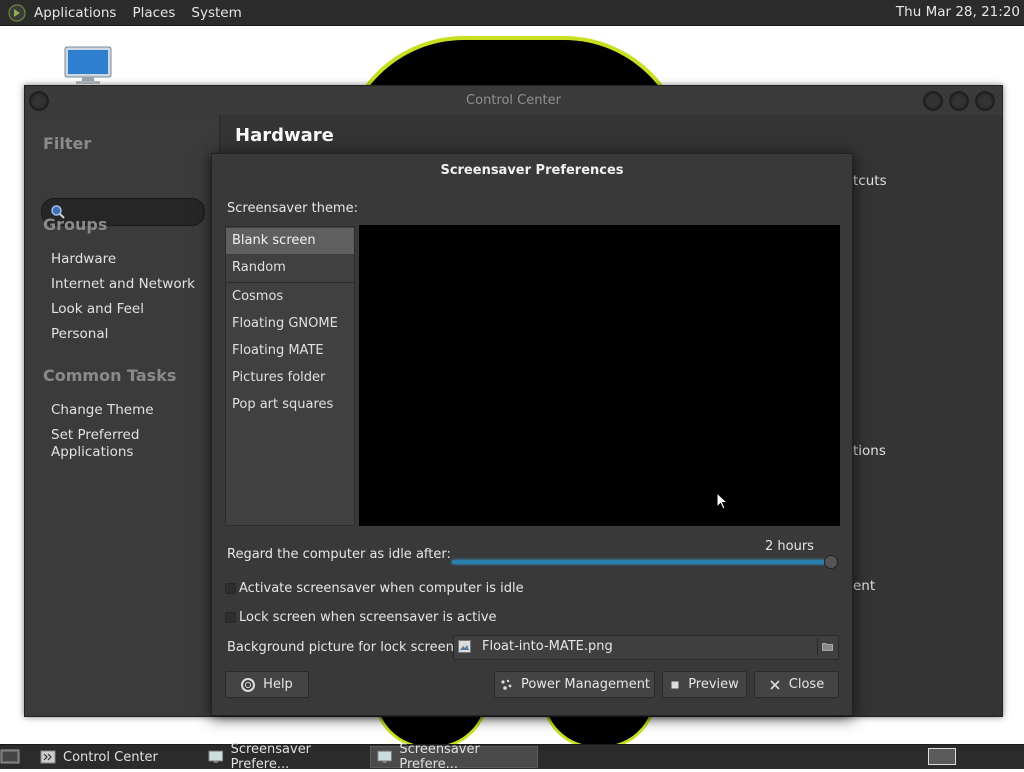  What do you see at coordinates (675, 685) in the screenshot?
I see `preview-icon` at bounding box center [675, 685].